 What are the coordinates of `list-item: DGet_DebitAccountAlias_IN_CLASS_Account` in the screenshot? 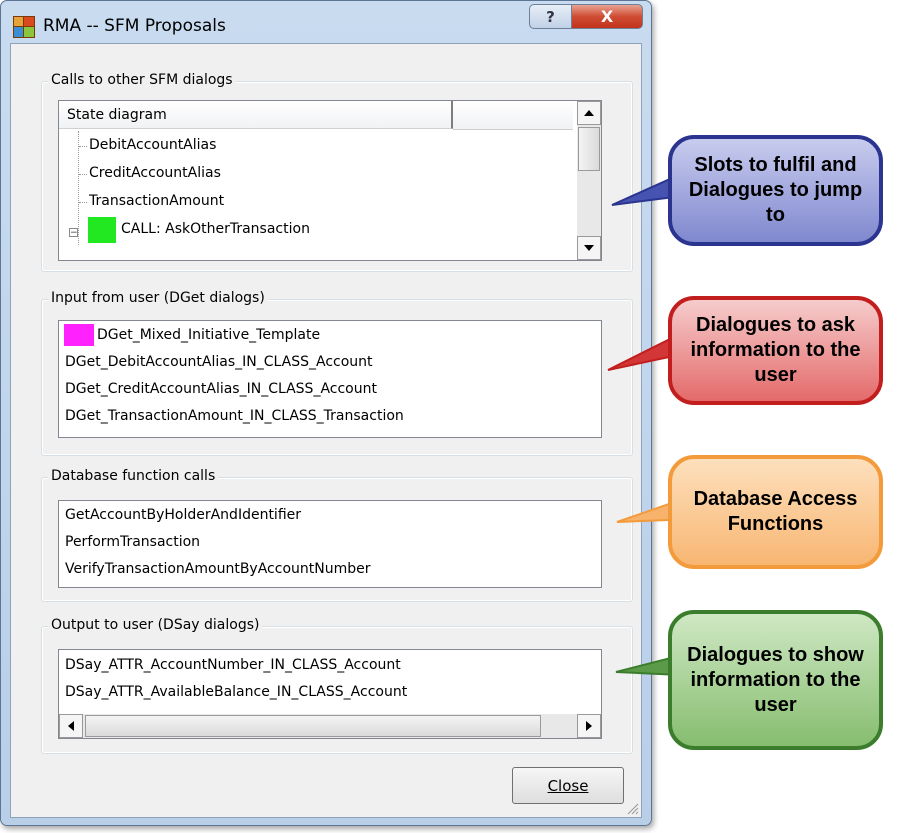 It's located at (219, 362).